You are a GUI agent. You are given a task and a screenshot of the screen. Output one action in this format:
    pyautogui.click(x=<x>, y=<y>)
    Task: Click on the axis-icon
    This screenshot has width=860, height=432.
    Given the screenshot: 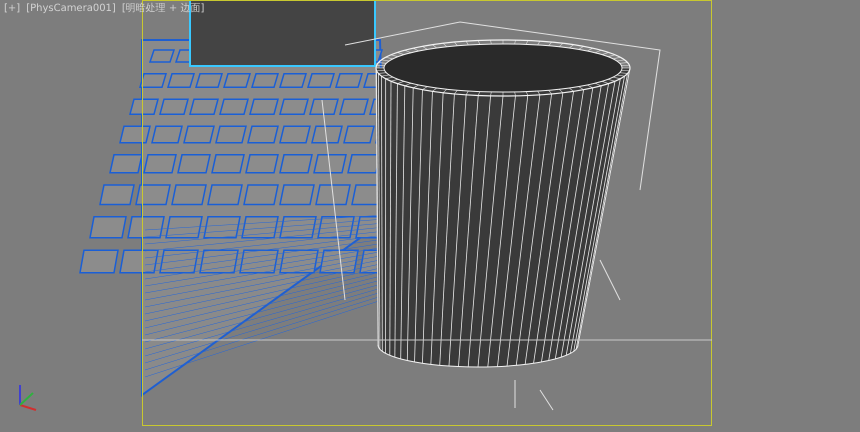 What is the action you would take?
    pyautogui.click(x=27, y=398)
    